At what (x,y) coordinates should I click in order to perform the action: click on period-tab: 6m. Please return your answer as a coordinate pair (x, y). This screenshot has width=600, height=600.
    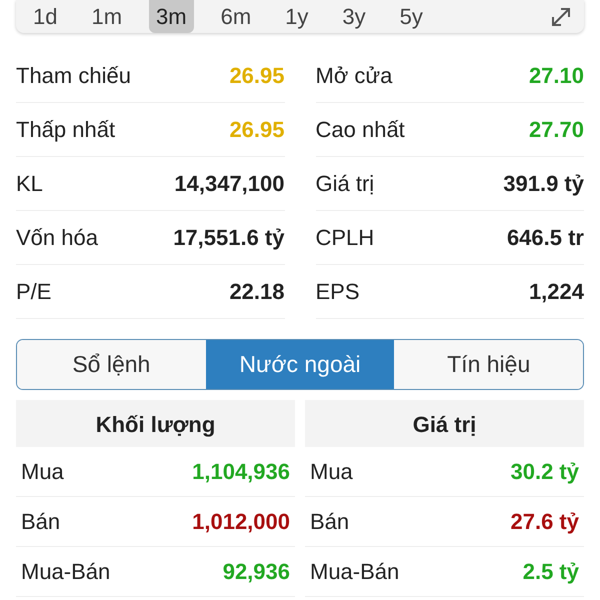
    Looking at the image, I should click on (236, 16).